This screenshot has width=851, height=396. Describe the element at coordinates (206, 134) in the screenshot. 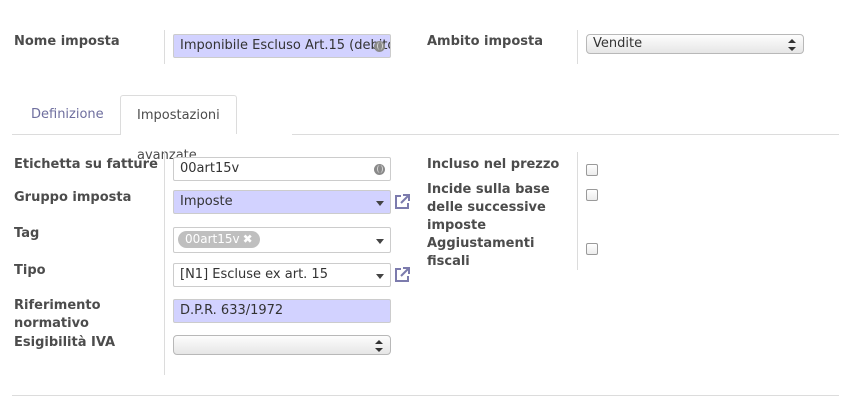

I see `active-tab-gap` at that location.